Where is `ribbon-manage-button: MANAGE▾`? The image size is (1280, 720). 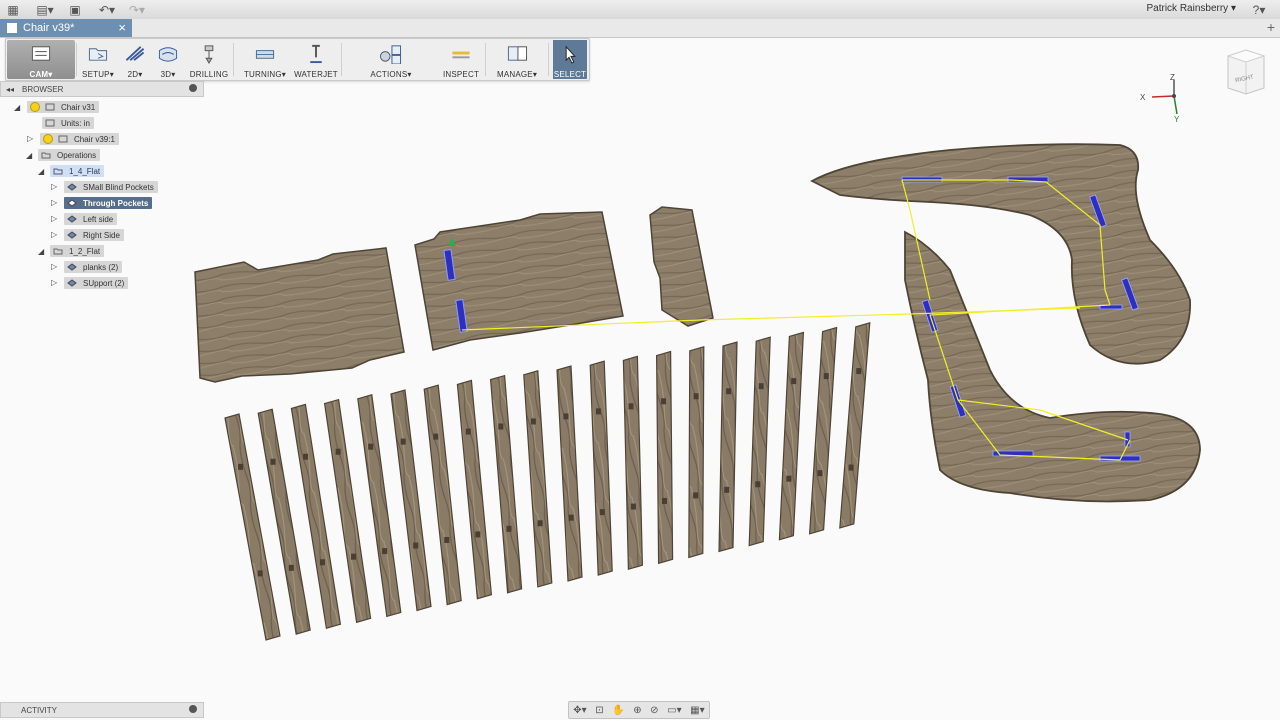
ribbon-manage-button: MANAGE▾ is located at coordinates (517, 59).